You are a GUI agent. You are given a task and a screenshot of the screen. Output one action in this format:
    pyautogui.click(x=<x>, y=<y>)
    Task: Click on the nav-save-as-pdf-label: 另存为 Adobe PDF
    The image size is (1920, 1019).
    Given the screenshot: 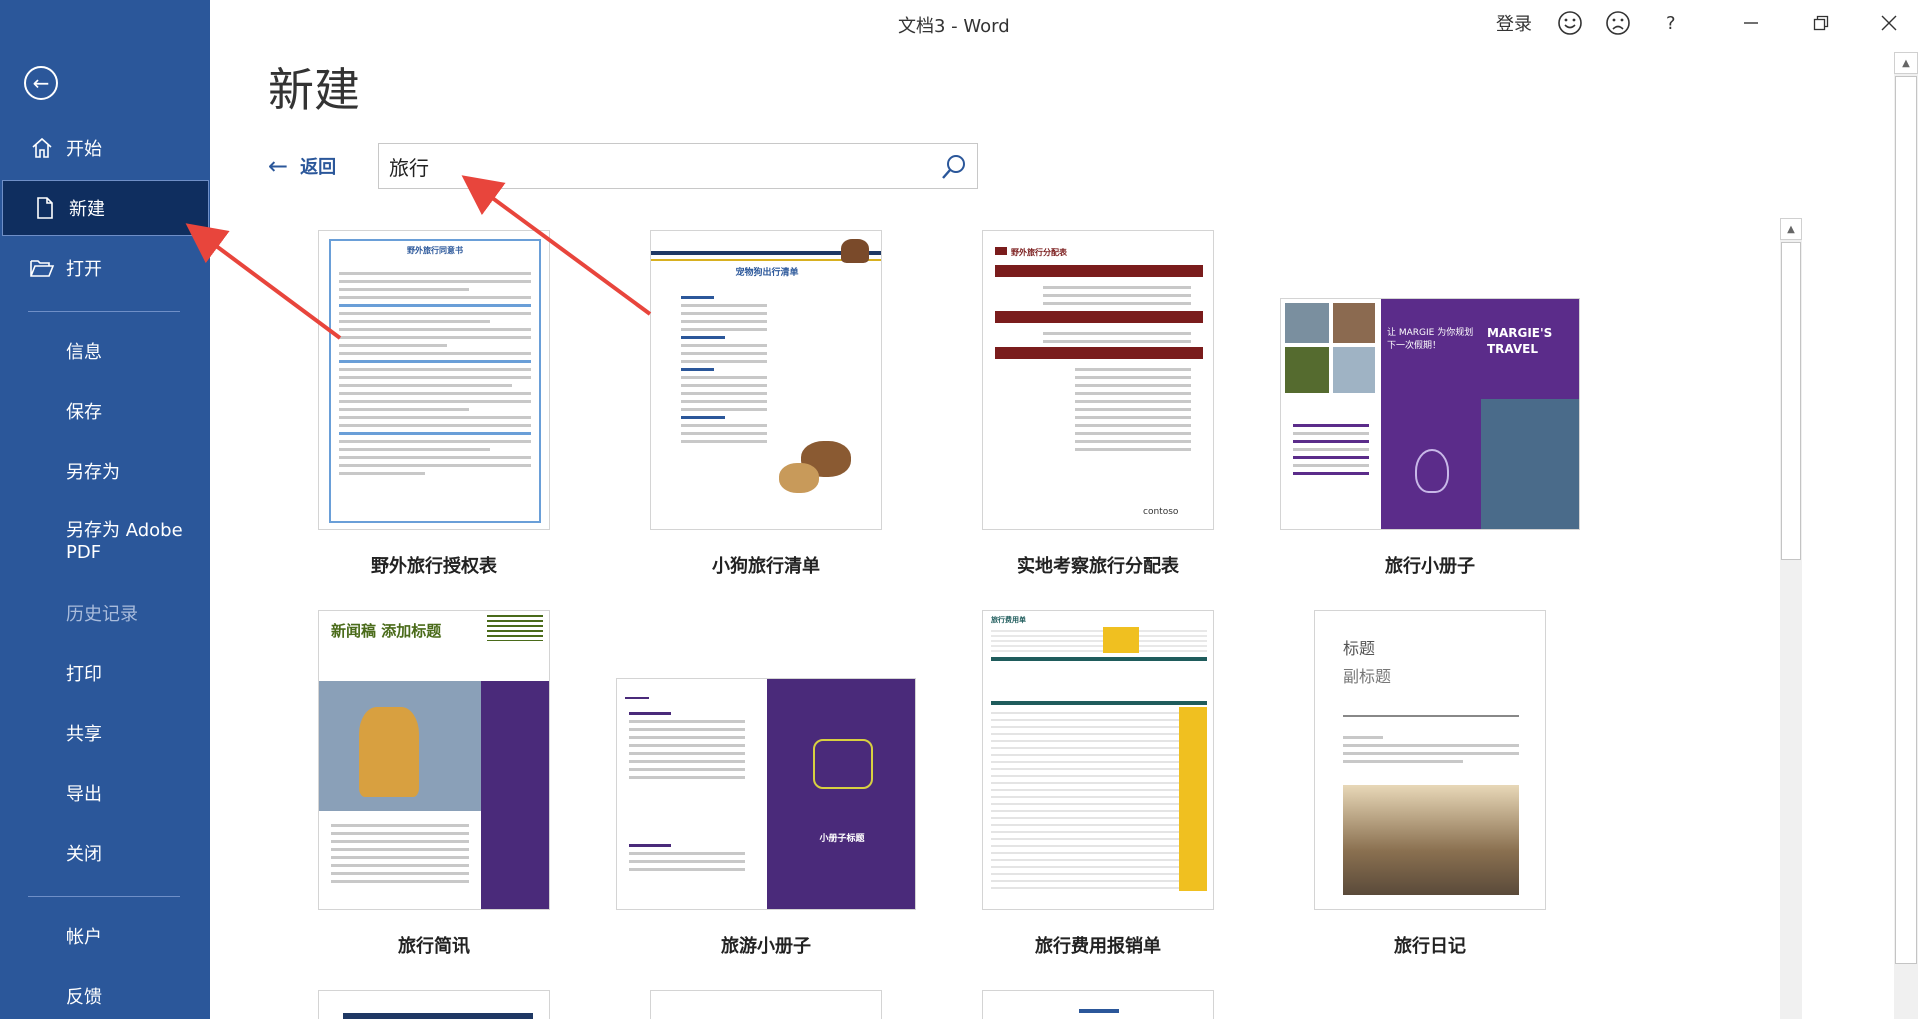 What is the action you would take?
    pyautogui.click(x=124, y=541)
    